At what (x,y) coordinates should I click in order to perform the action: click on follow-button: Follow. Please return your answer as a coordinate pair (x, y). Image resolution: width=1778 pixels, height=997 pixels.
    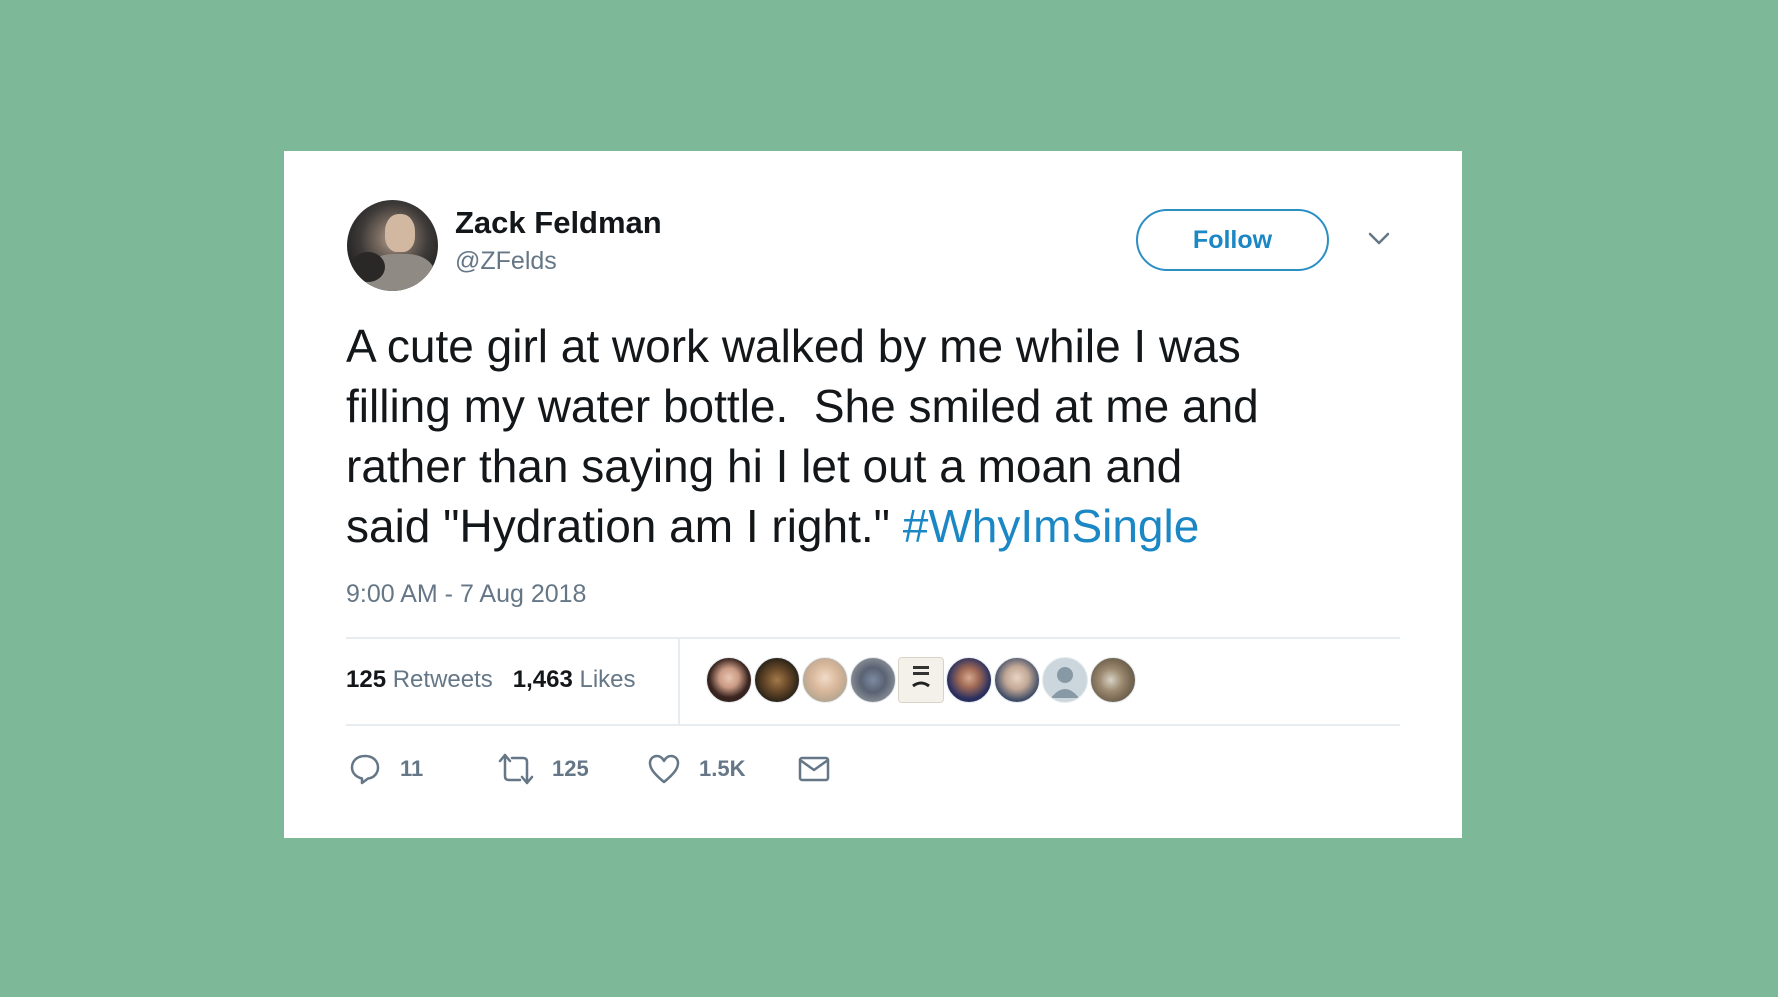
    Looking at the image, I should click on (1232, 240).